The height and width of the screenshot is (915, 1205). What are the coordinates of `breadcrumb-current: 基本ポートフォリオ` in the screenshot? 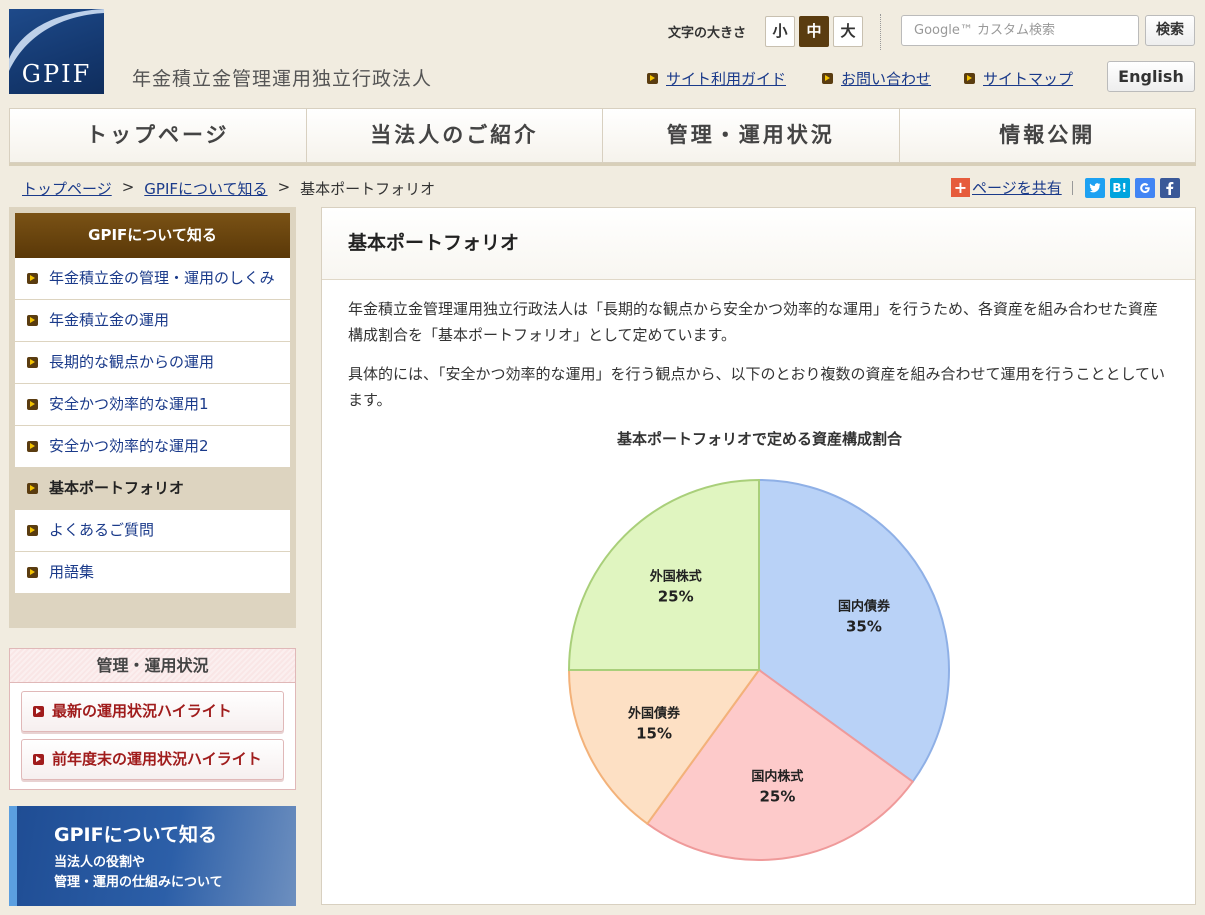 It's located at (368, 189).